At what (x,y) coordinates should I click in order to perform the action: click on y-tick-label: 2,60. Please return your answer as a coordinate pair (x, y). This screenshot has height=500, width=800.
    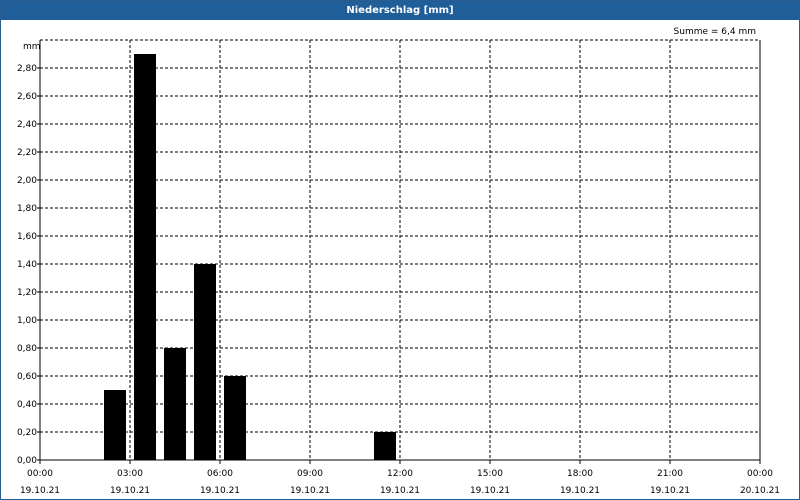
    Looking at the image, I should click on (27, 97).